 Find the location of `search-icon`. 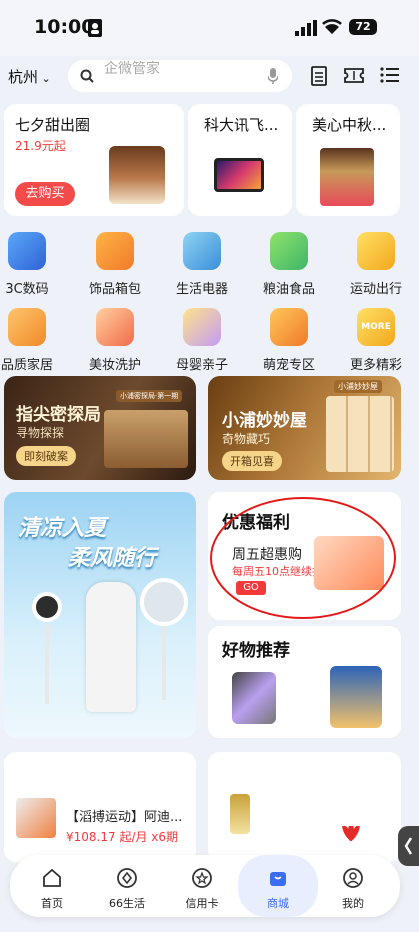

search-icon is located at coordinates (87, 76).